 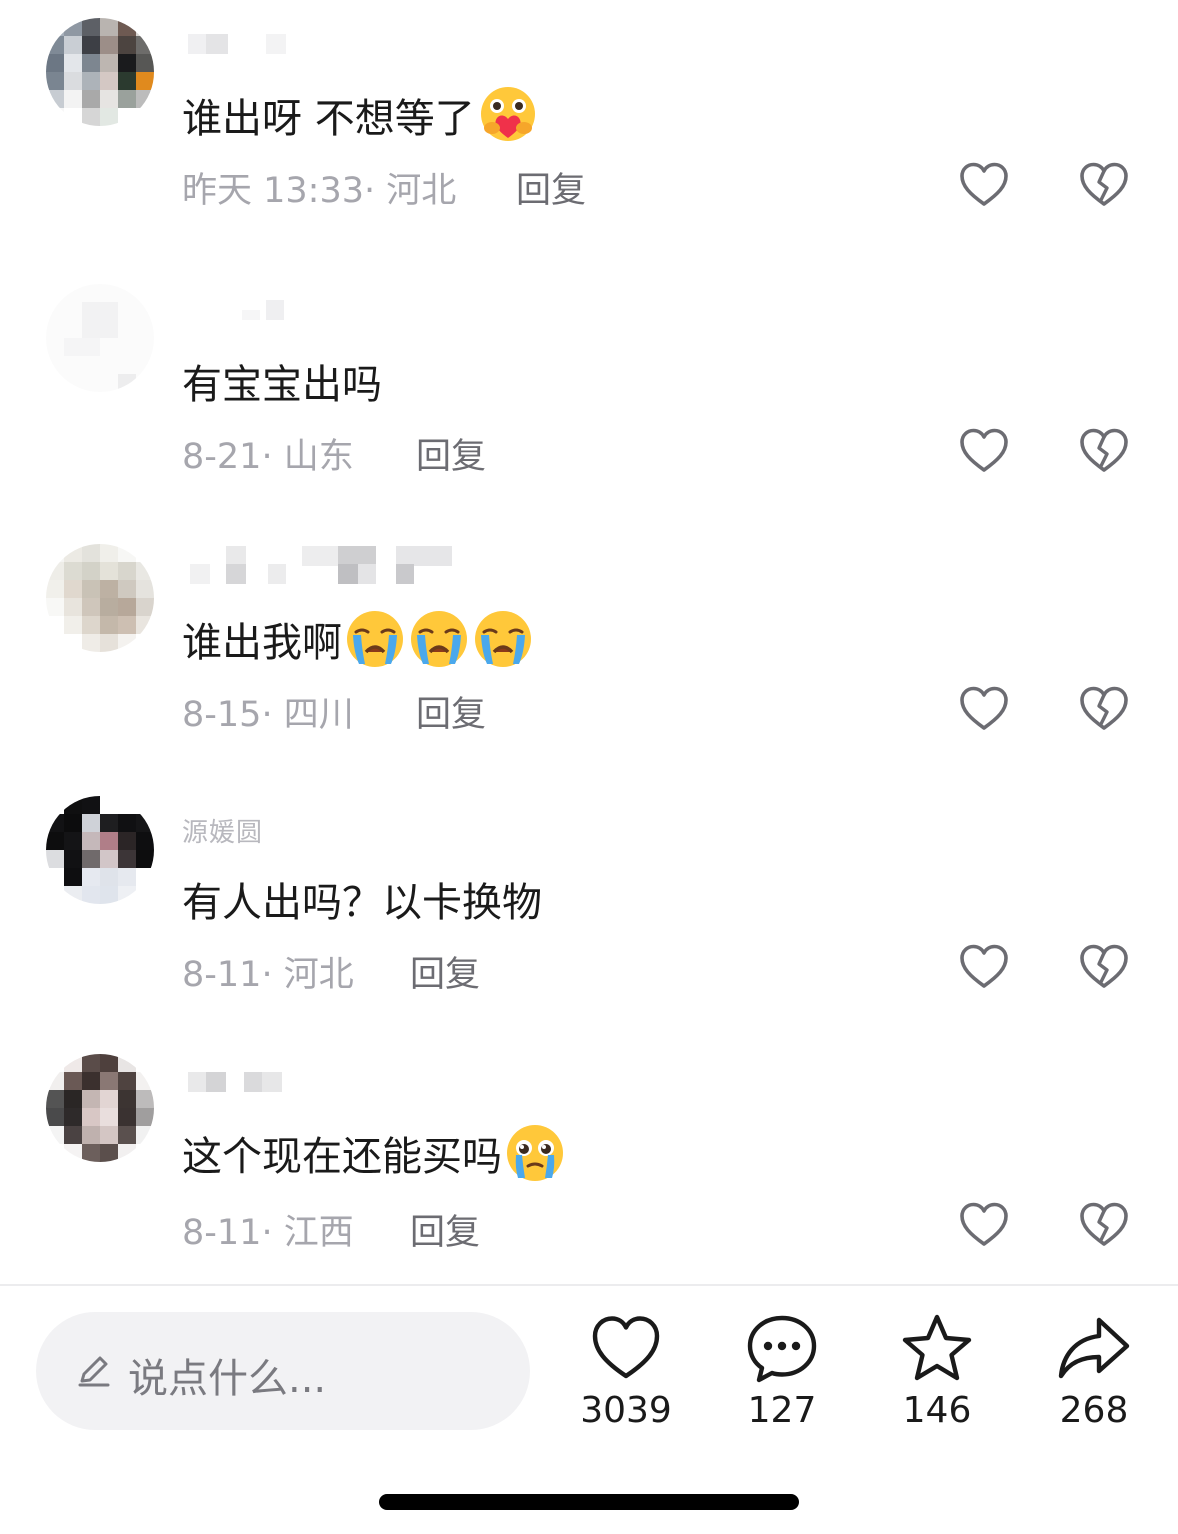 What do you see at coordinates (589, 1285) in the screenshot?
I see `footer-divider` at bounding box center [589, 1285].